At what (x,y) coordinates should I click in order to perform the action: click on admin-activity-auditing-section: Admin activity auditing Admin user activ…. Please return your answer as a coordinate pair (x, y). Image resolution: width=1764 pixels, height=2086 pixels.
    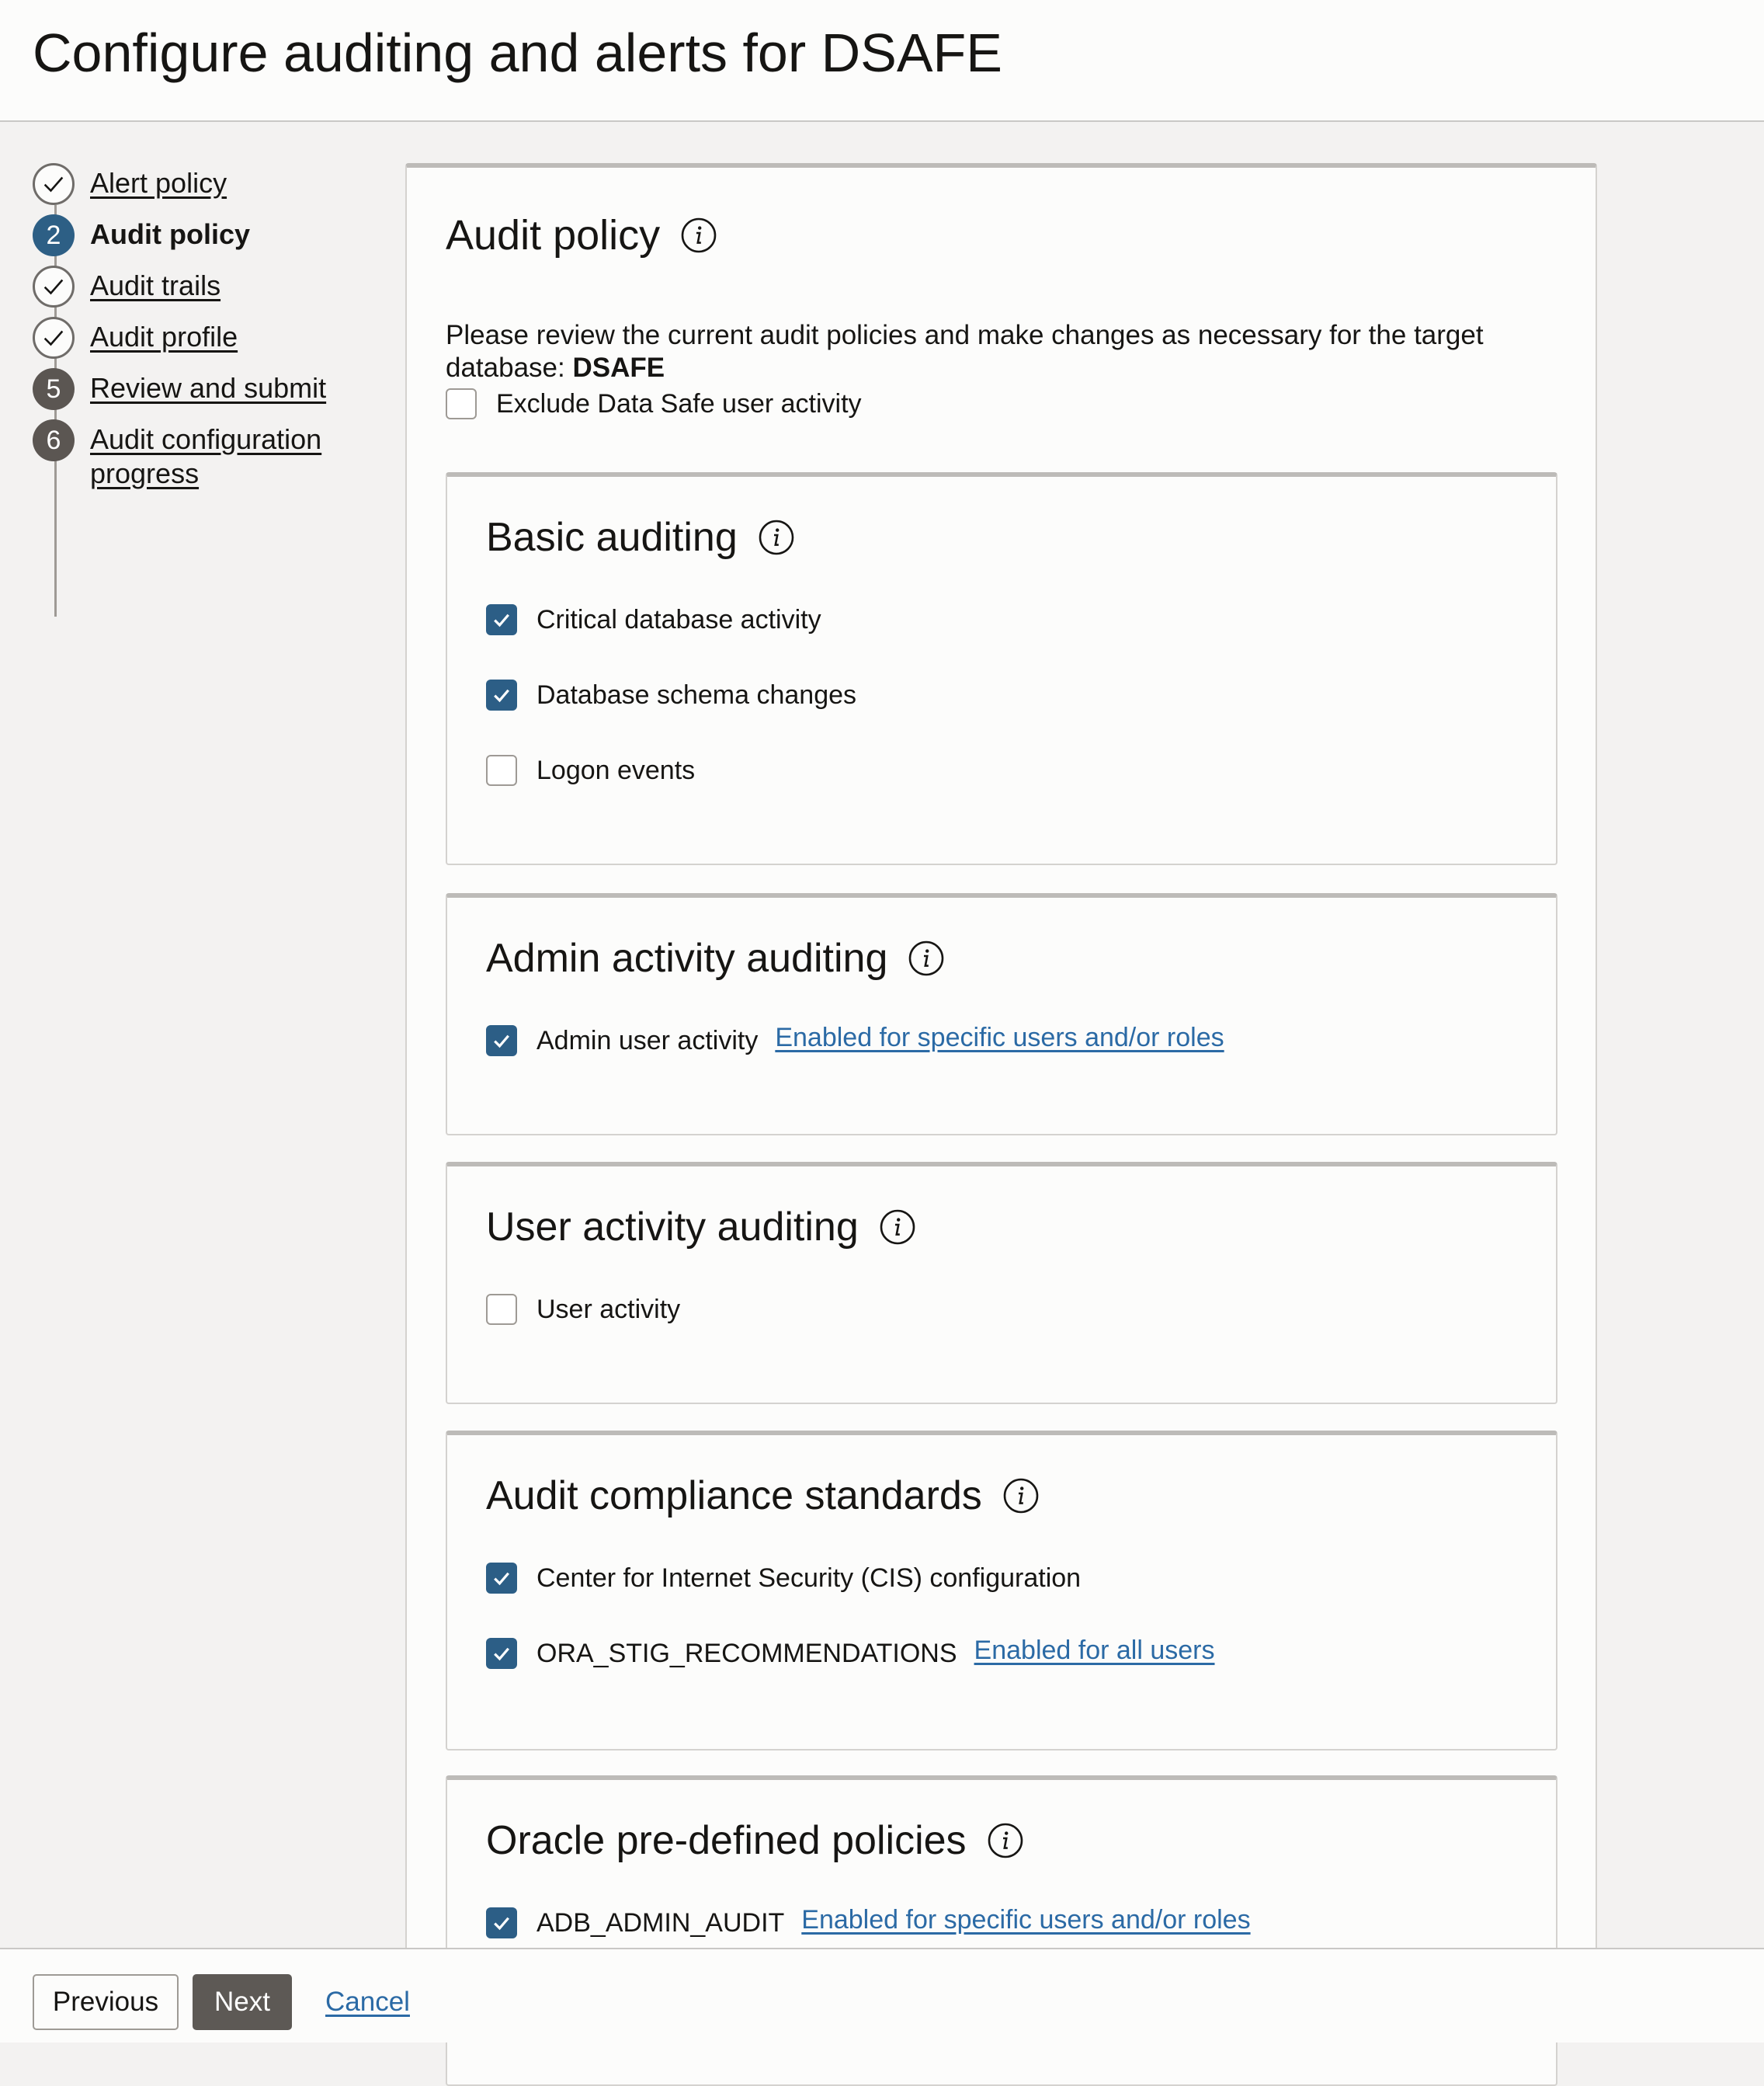
    Looking at the image, I should click on (1001, 1014).